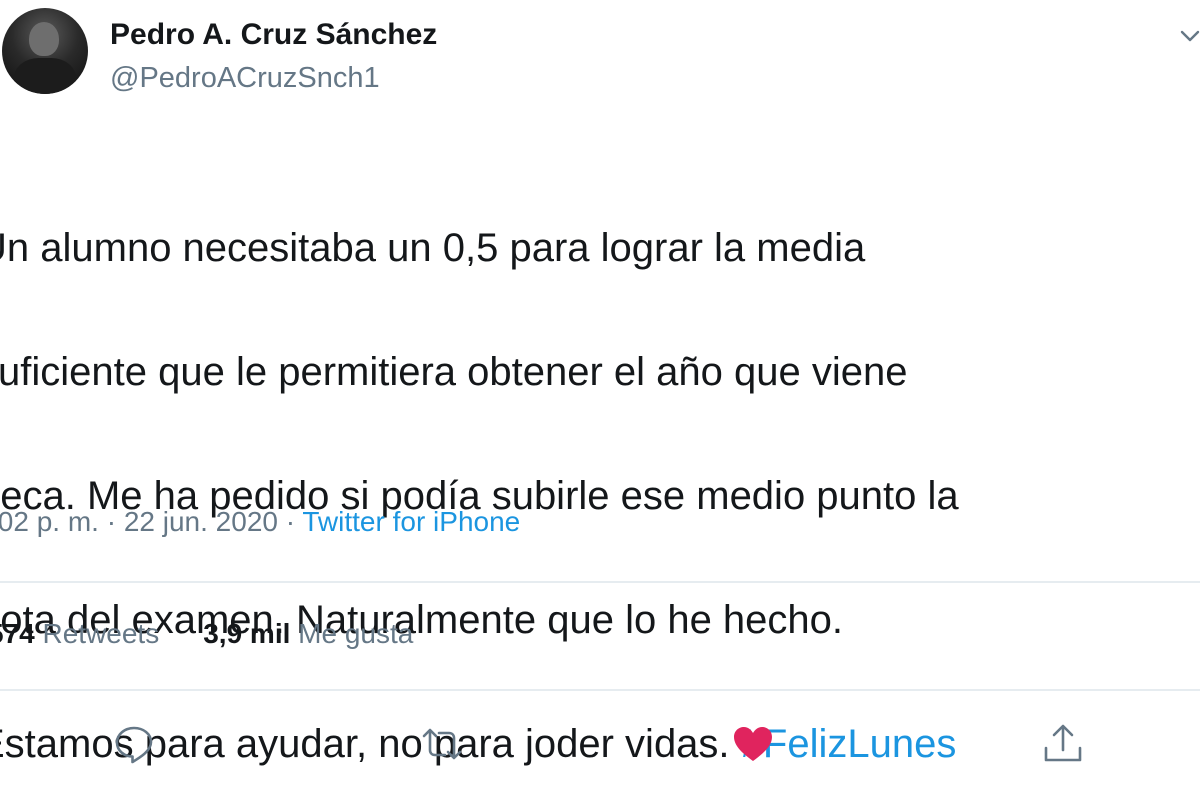 This screenshot has width=1200, height=800. I want to click on retweet-icon, so click(442, 744).